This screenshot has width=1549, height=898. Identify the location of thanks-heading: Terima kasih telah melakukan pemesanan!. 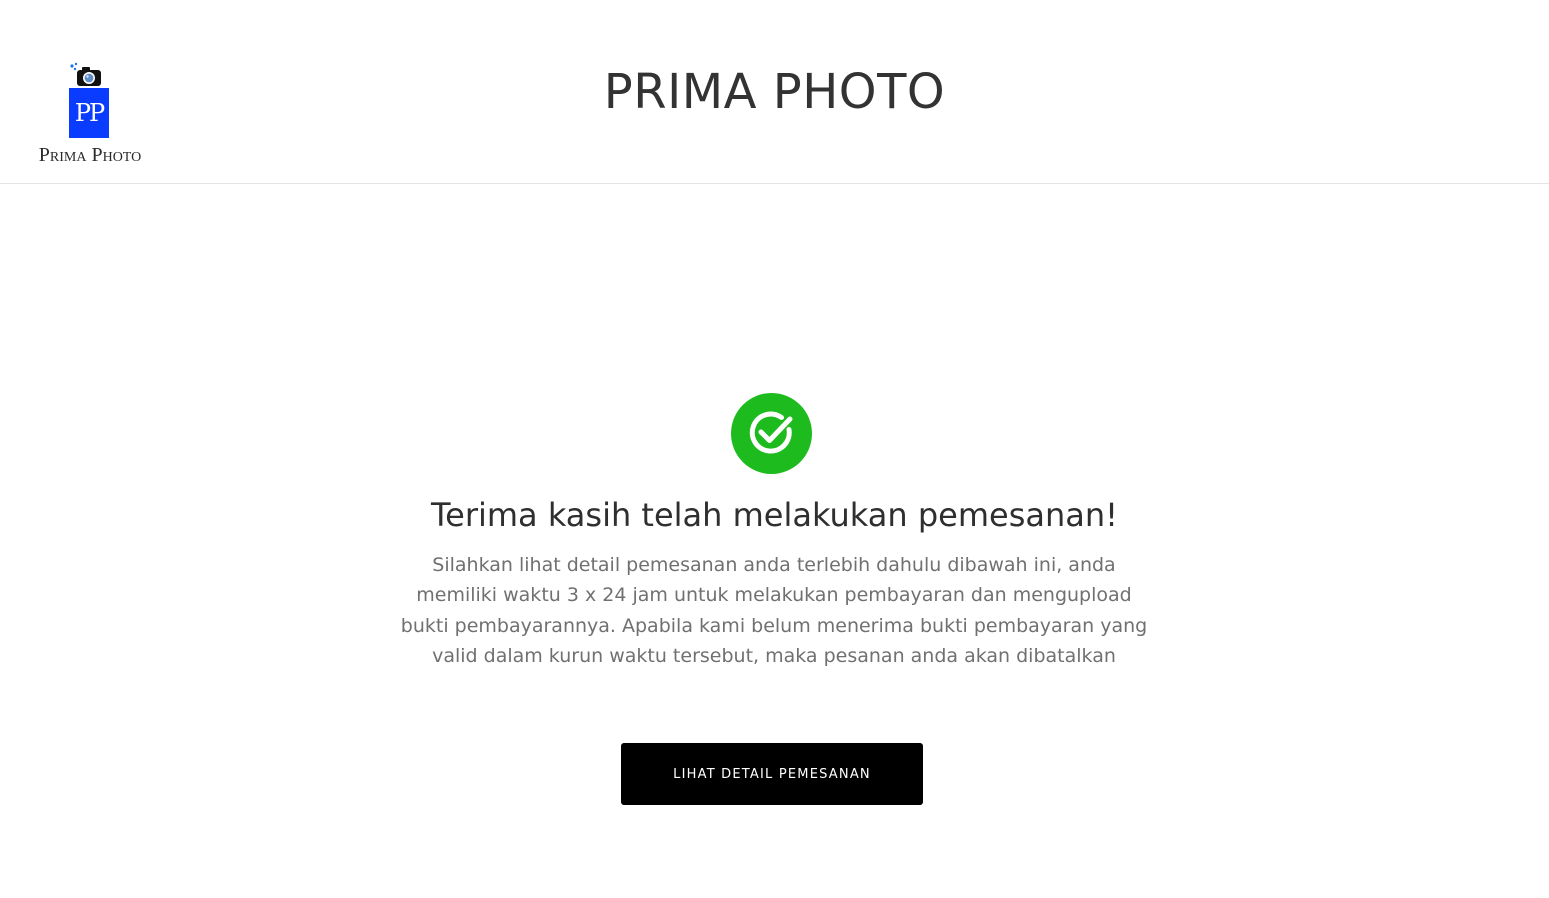
(774, 515).